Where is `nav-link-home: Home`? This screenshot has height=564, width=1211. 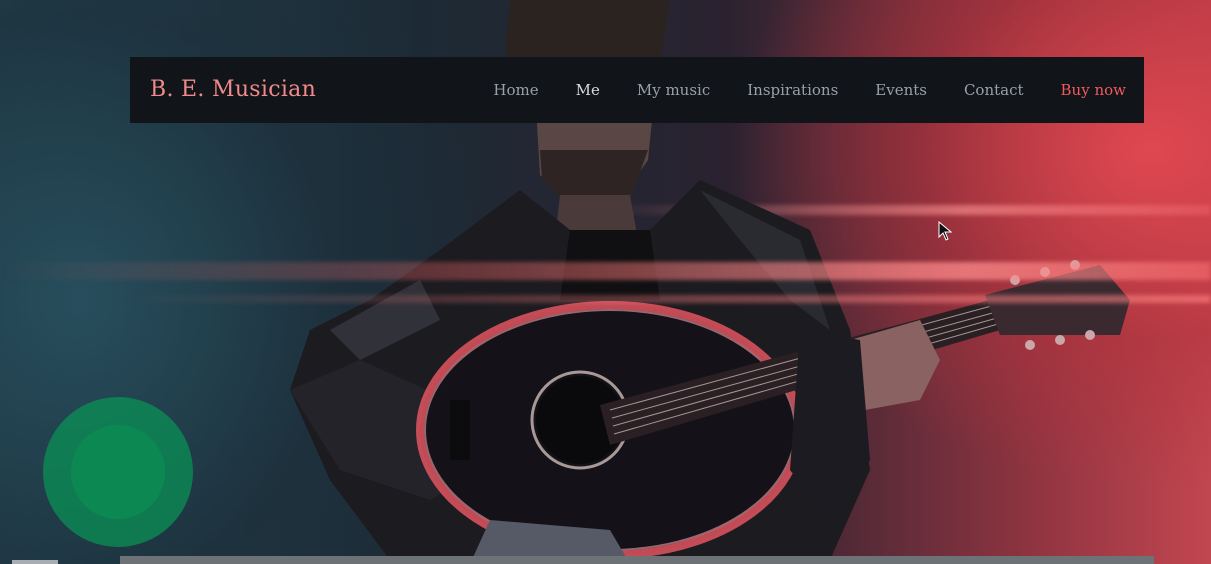 nav-link-home: Home is located at coordinates (515, 90).